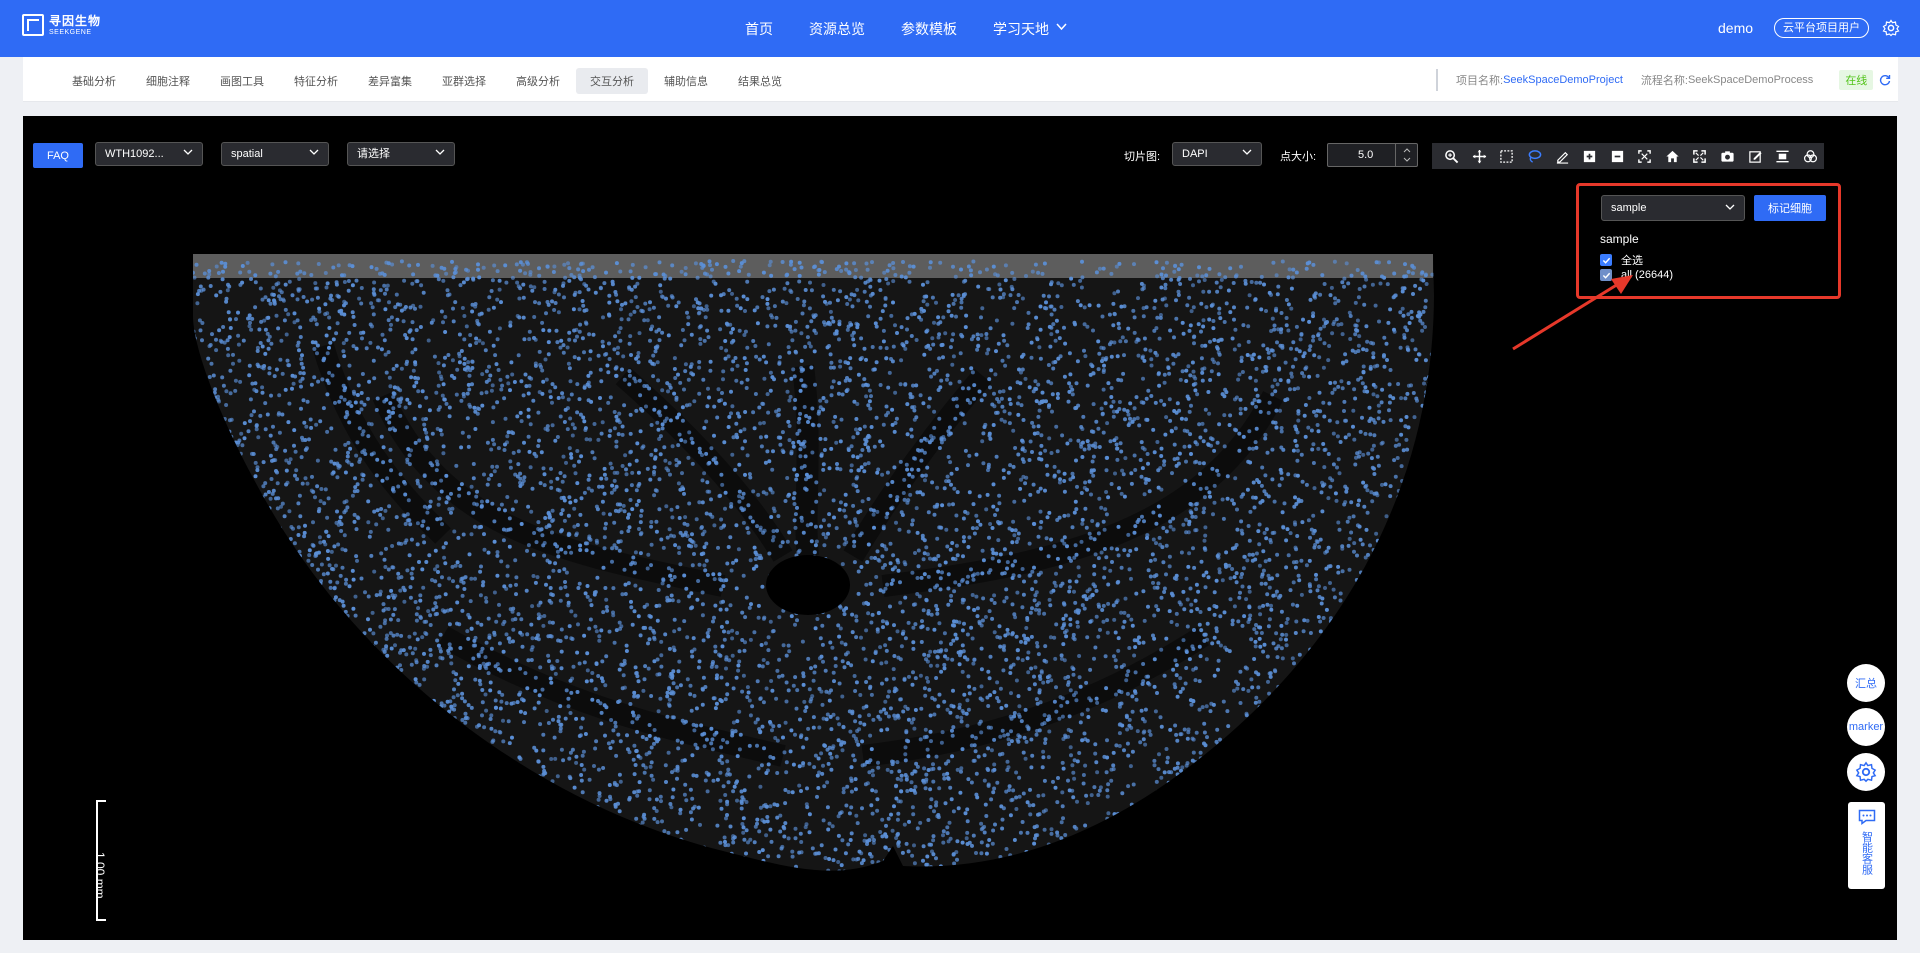  I want to click on nav-resources: 资源总览, so click(837, 29).